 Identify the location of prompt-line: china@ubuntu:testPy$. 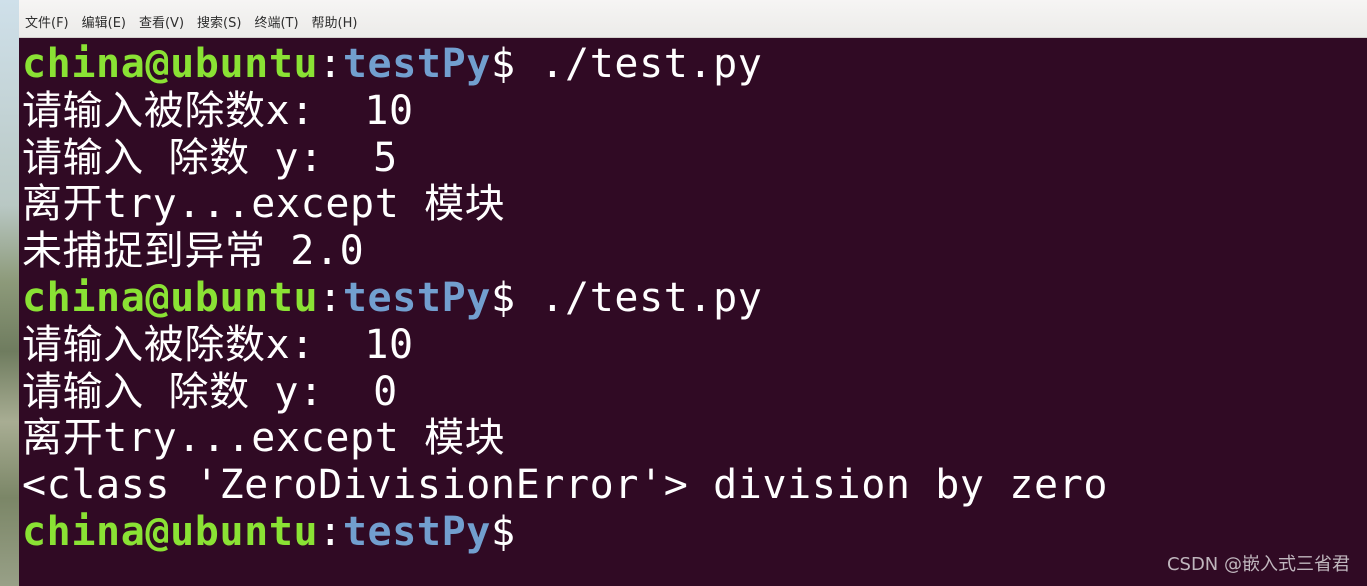
(694, 532).